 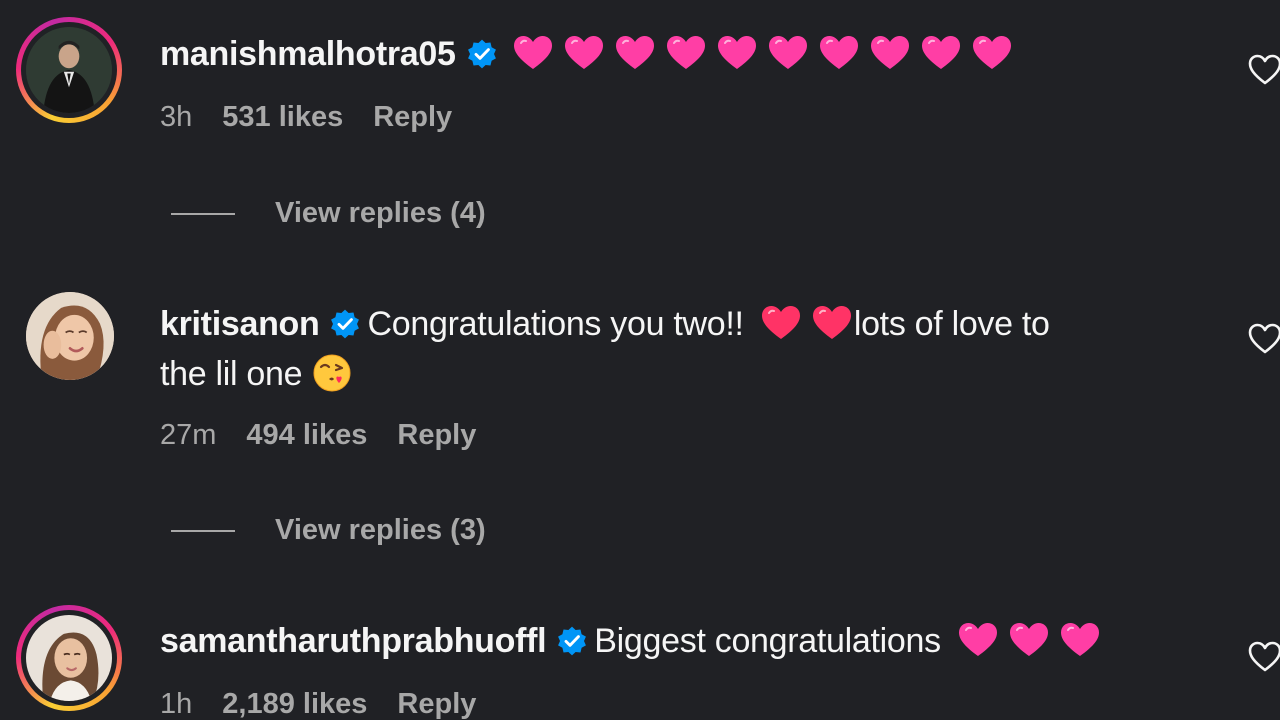 What do you see at coordinates (332, 373) in the screenshot?
I see `face-blowing-kiss-emoji` at bounding box center [332, 373].